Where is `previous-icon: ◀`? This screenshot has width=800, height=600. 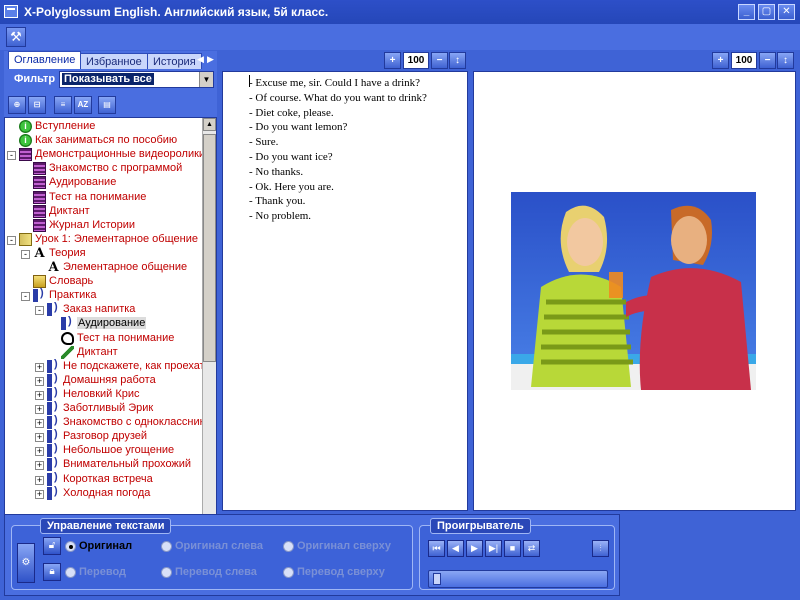 previous-icon: ◀ is located at coordinates (455, 548).